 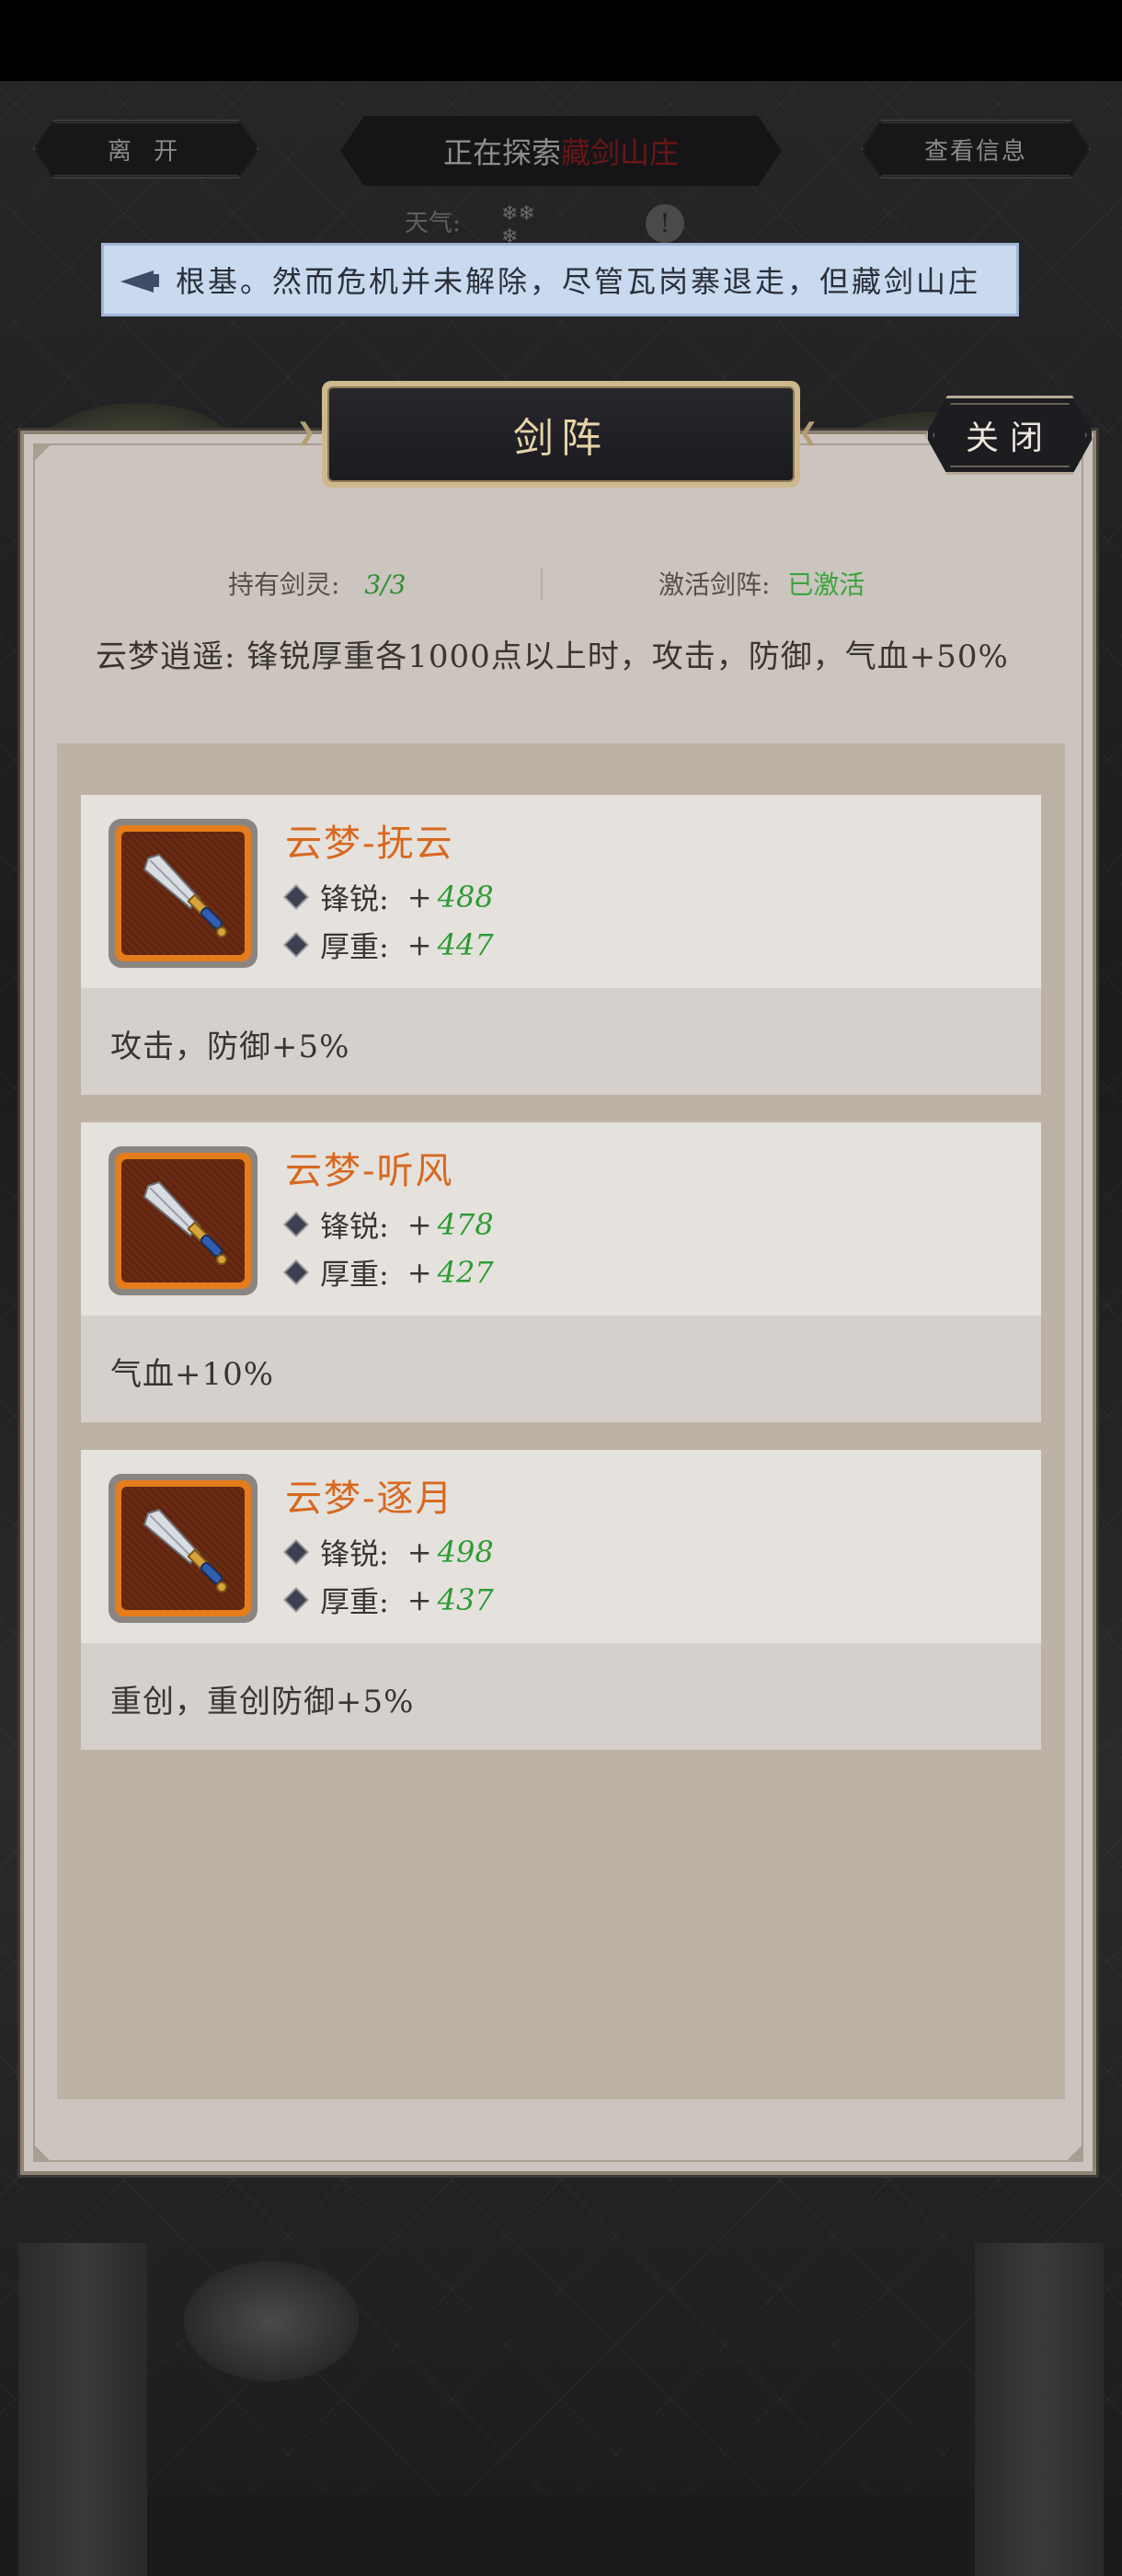 What do you see at coordinates (465, 1552) in the screenshot?
I see `sharpness-value: 498` at bounding box center [465, 1552].